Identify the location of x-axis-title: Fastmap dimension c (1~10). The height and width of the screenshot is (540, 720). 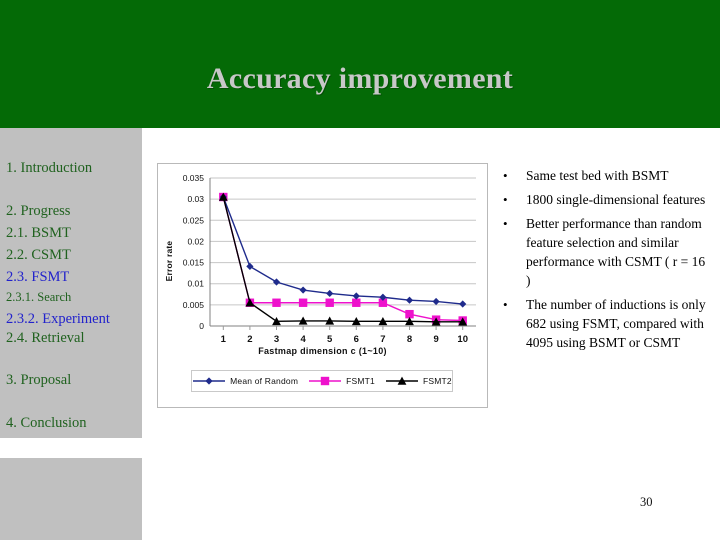
(322, 351).